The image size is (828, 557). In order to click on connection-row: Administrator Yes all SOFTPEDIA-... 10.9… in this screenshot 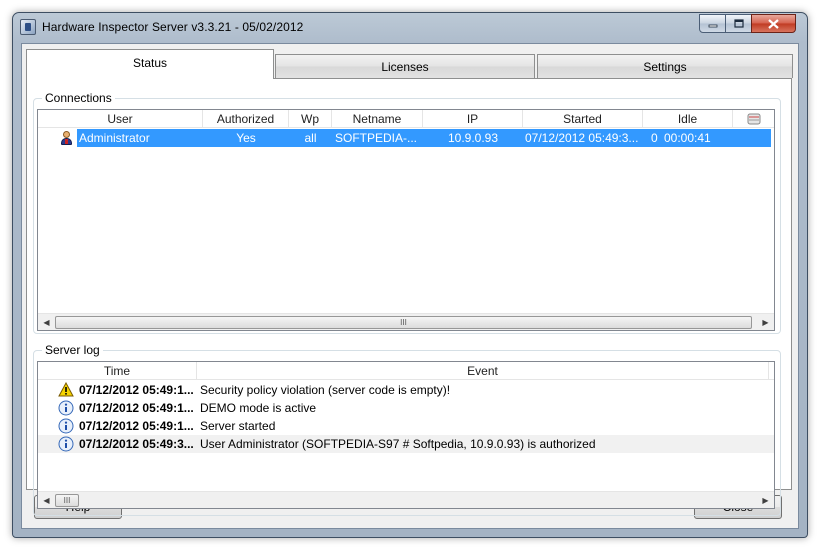, I will do `click(406, 138)`.